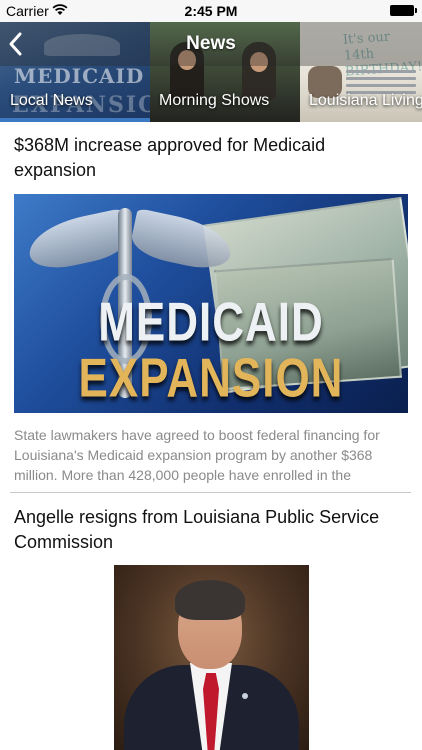 This screenshot has height=750, width=422. Describe the element at coordinates (245, 696) in the screenshot. I see `portrait-lapel-pin` at that location.